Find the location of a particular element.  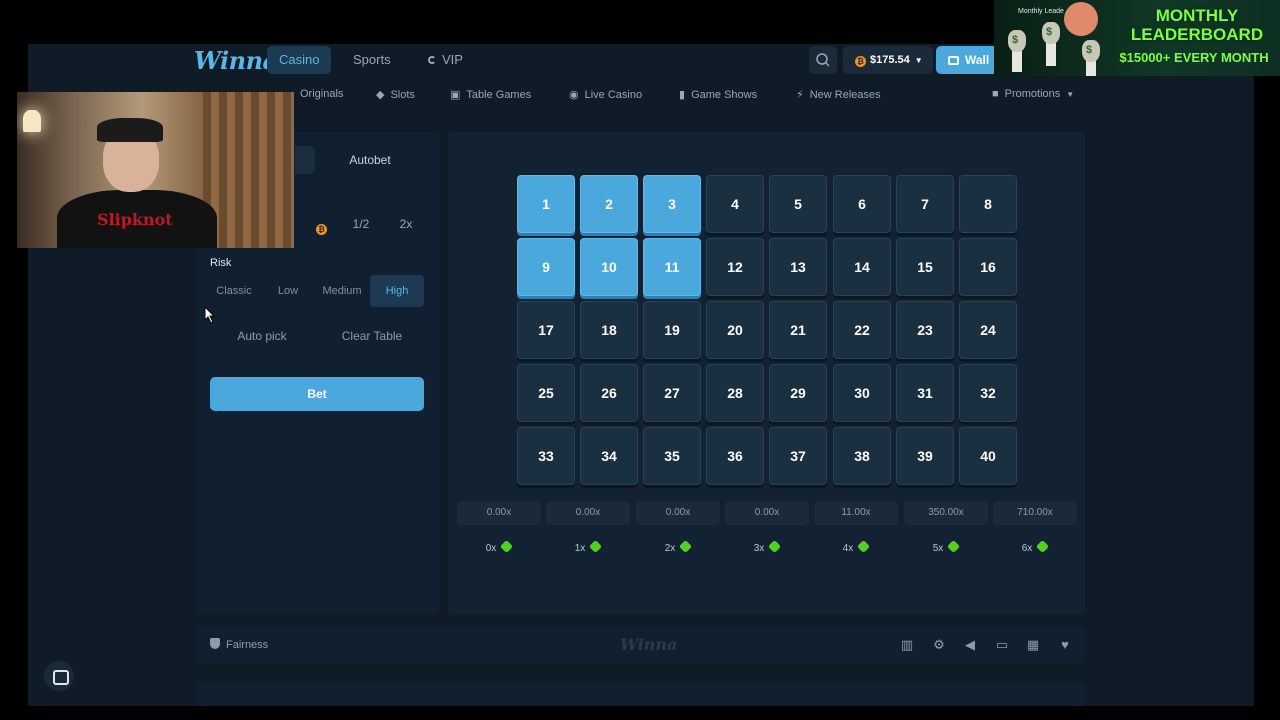

keno-tile: 37 is located at coordinates (798, 456).